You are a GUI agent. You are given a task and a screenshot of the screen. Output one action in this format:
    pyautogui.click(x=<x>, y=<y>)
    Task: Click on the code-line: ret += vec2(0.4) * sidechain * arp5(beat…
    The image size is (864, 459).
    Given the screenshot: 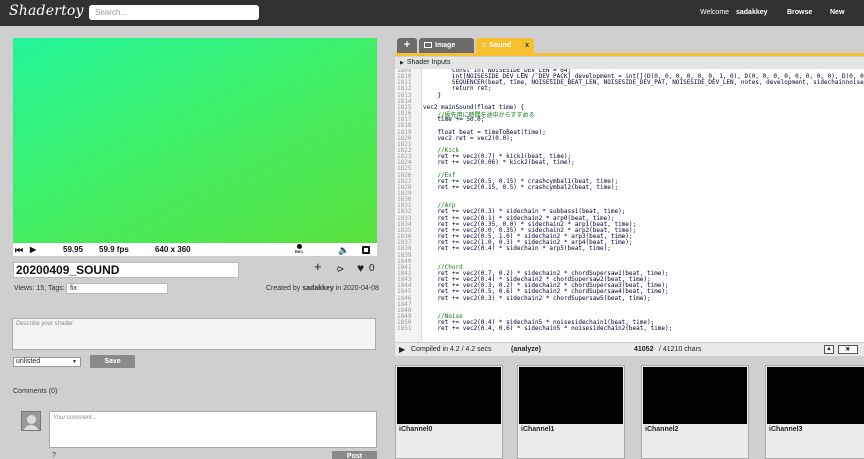 What is the action you would take?
    pyautogui.click(x=516, y=248)
    